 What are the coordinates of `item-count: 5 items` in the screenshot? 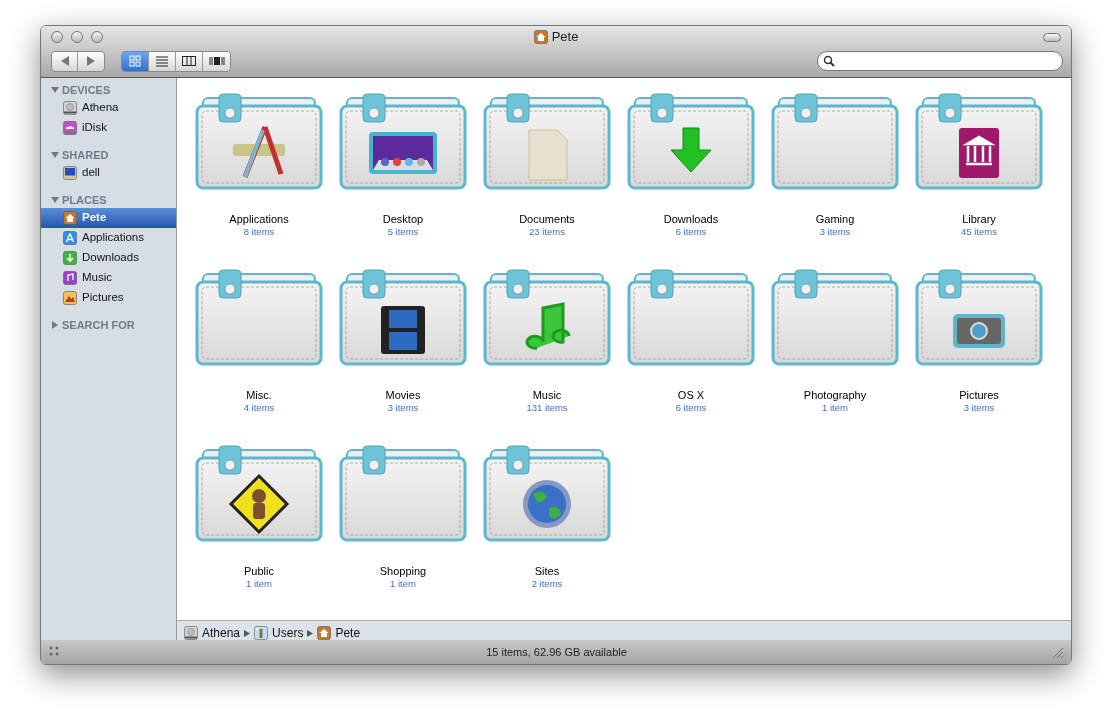 It's located at (403, 231).